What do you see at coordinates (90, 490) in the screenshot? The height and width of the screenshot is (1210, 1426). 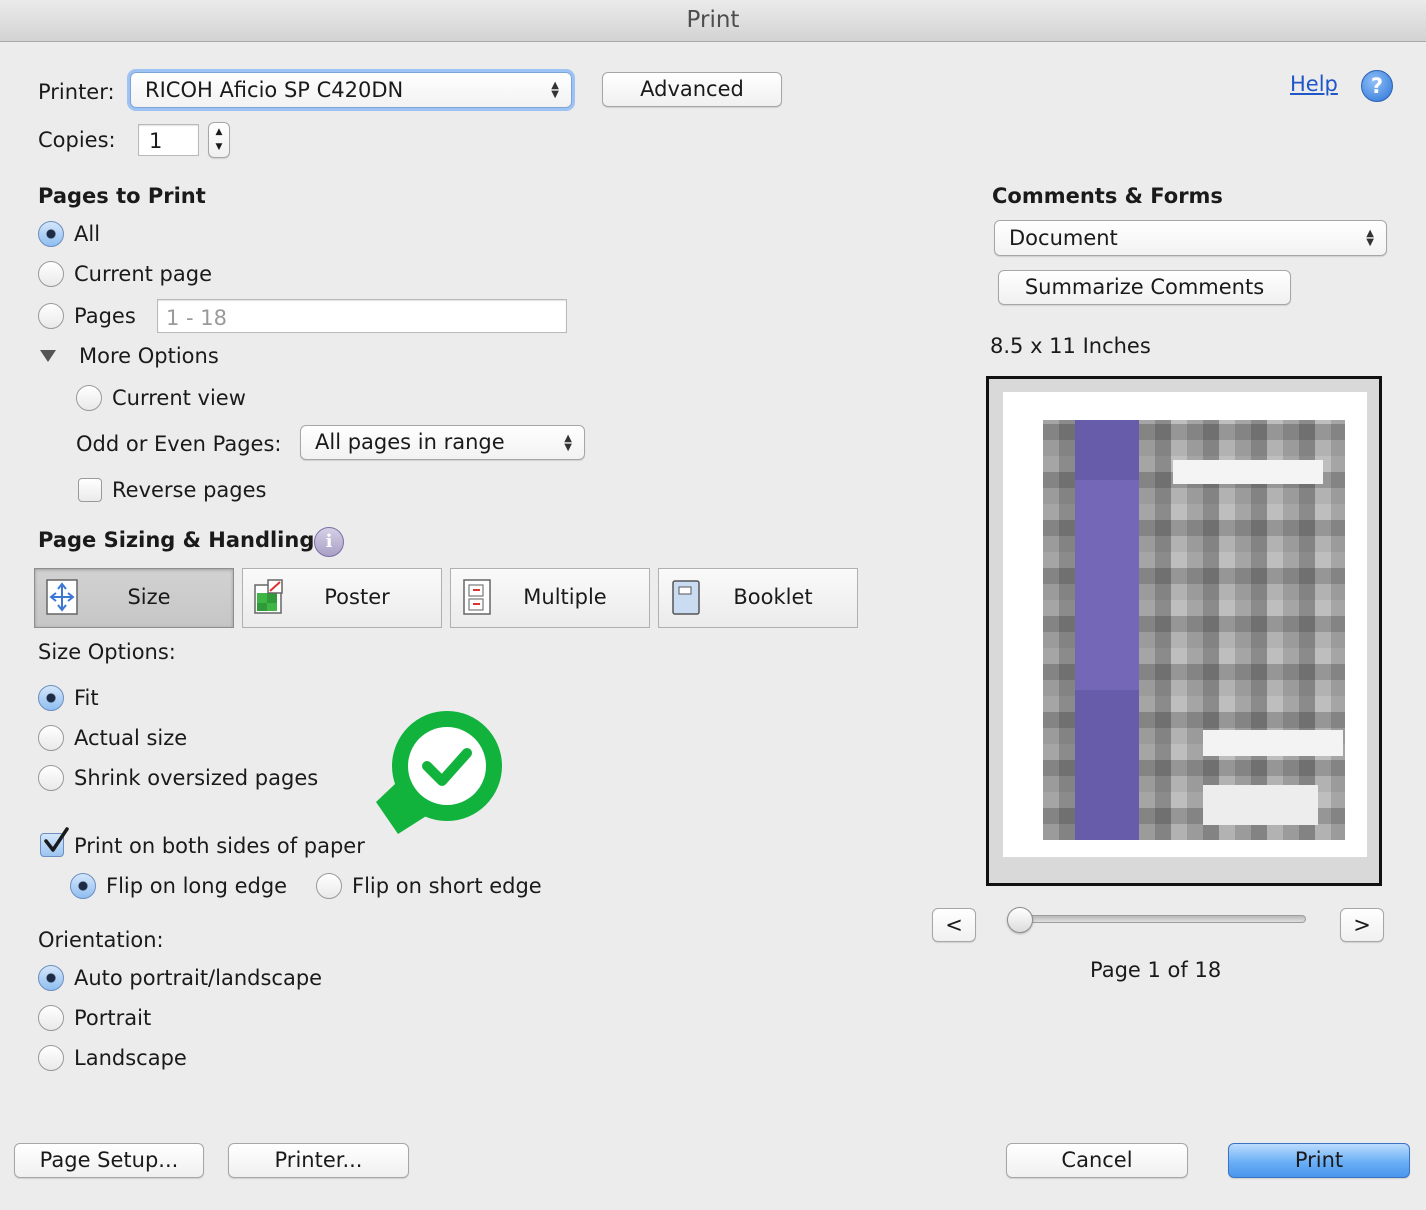 I see `reverse-pages-checkbox` at bounding box center [90, 490].